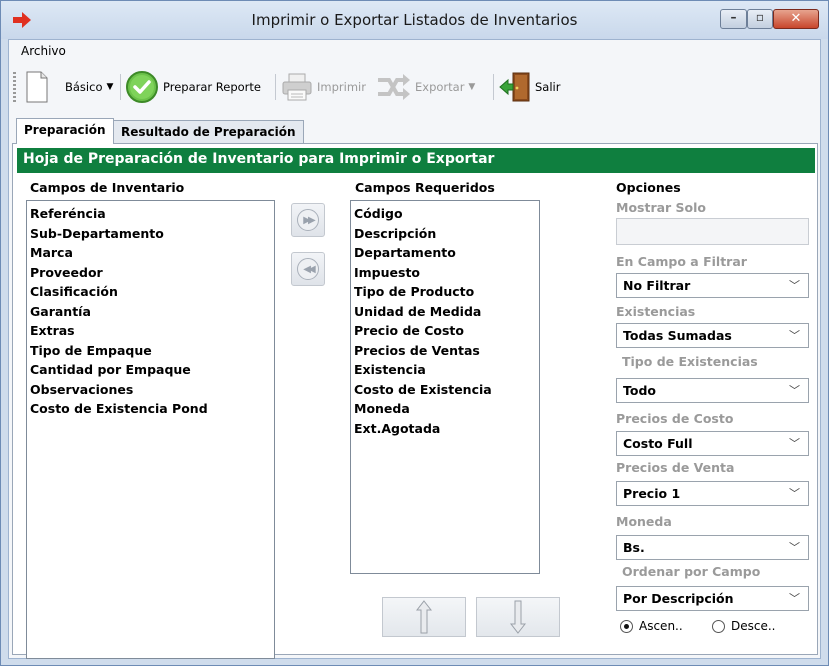 Image resolution: width=829 pixels, height=666 pixels. I want to click on maximize-icon: ▫, so click(760, 17).